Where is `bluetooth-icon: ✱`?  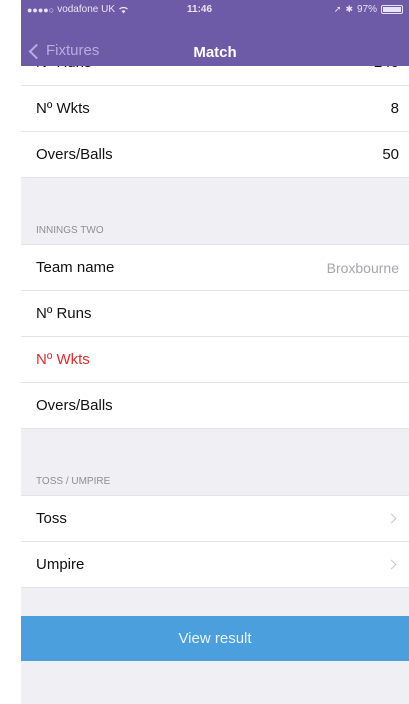
bluetooth-icon: ✱ is located at coordinates (349, 9).